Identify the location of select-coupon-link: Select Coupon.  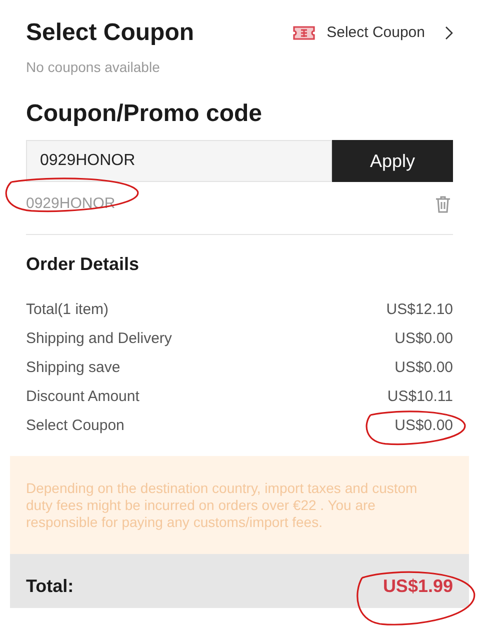
(372, 33).